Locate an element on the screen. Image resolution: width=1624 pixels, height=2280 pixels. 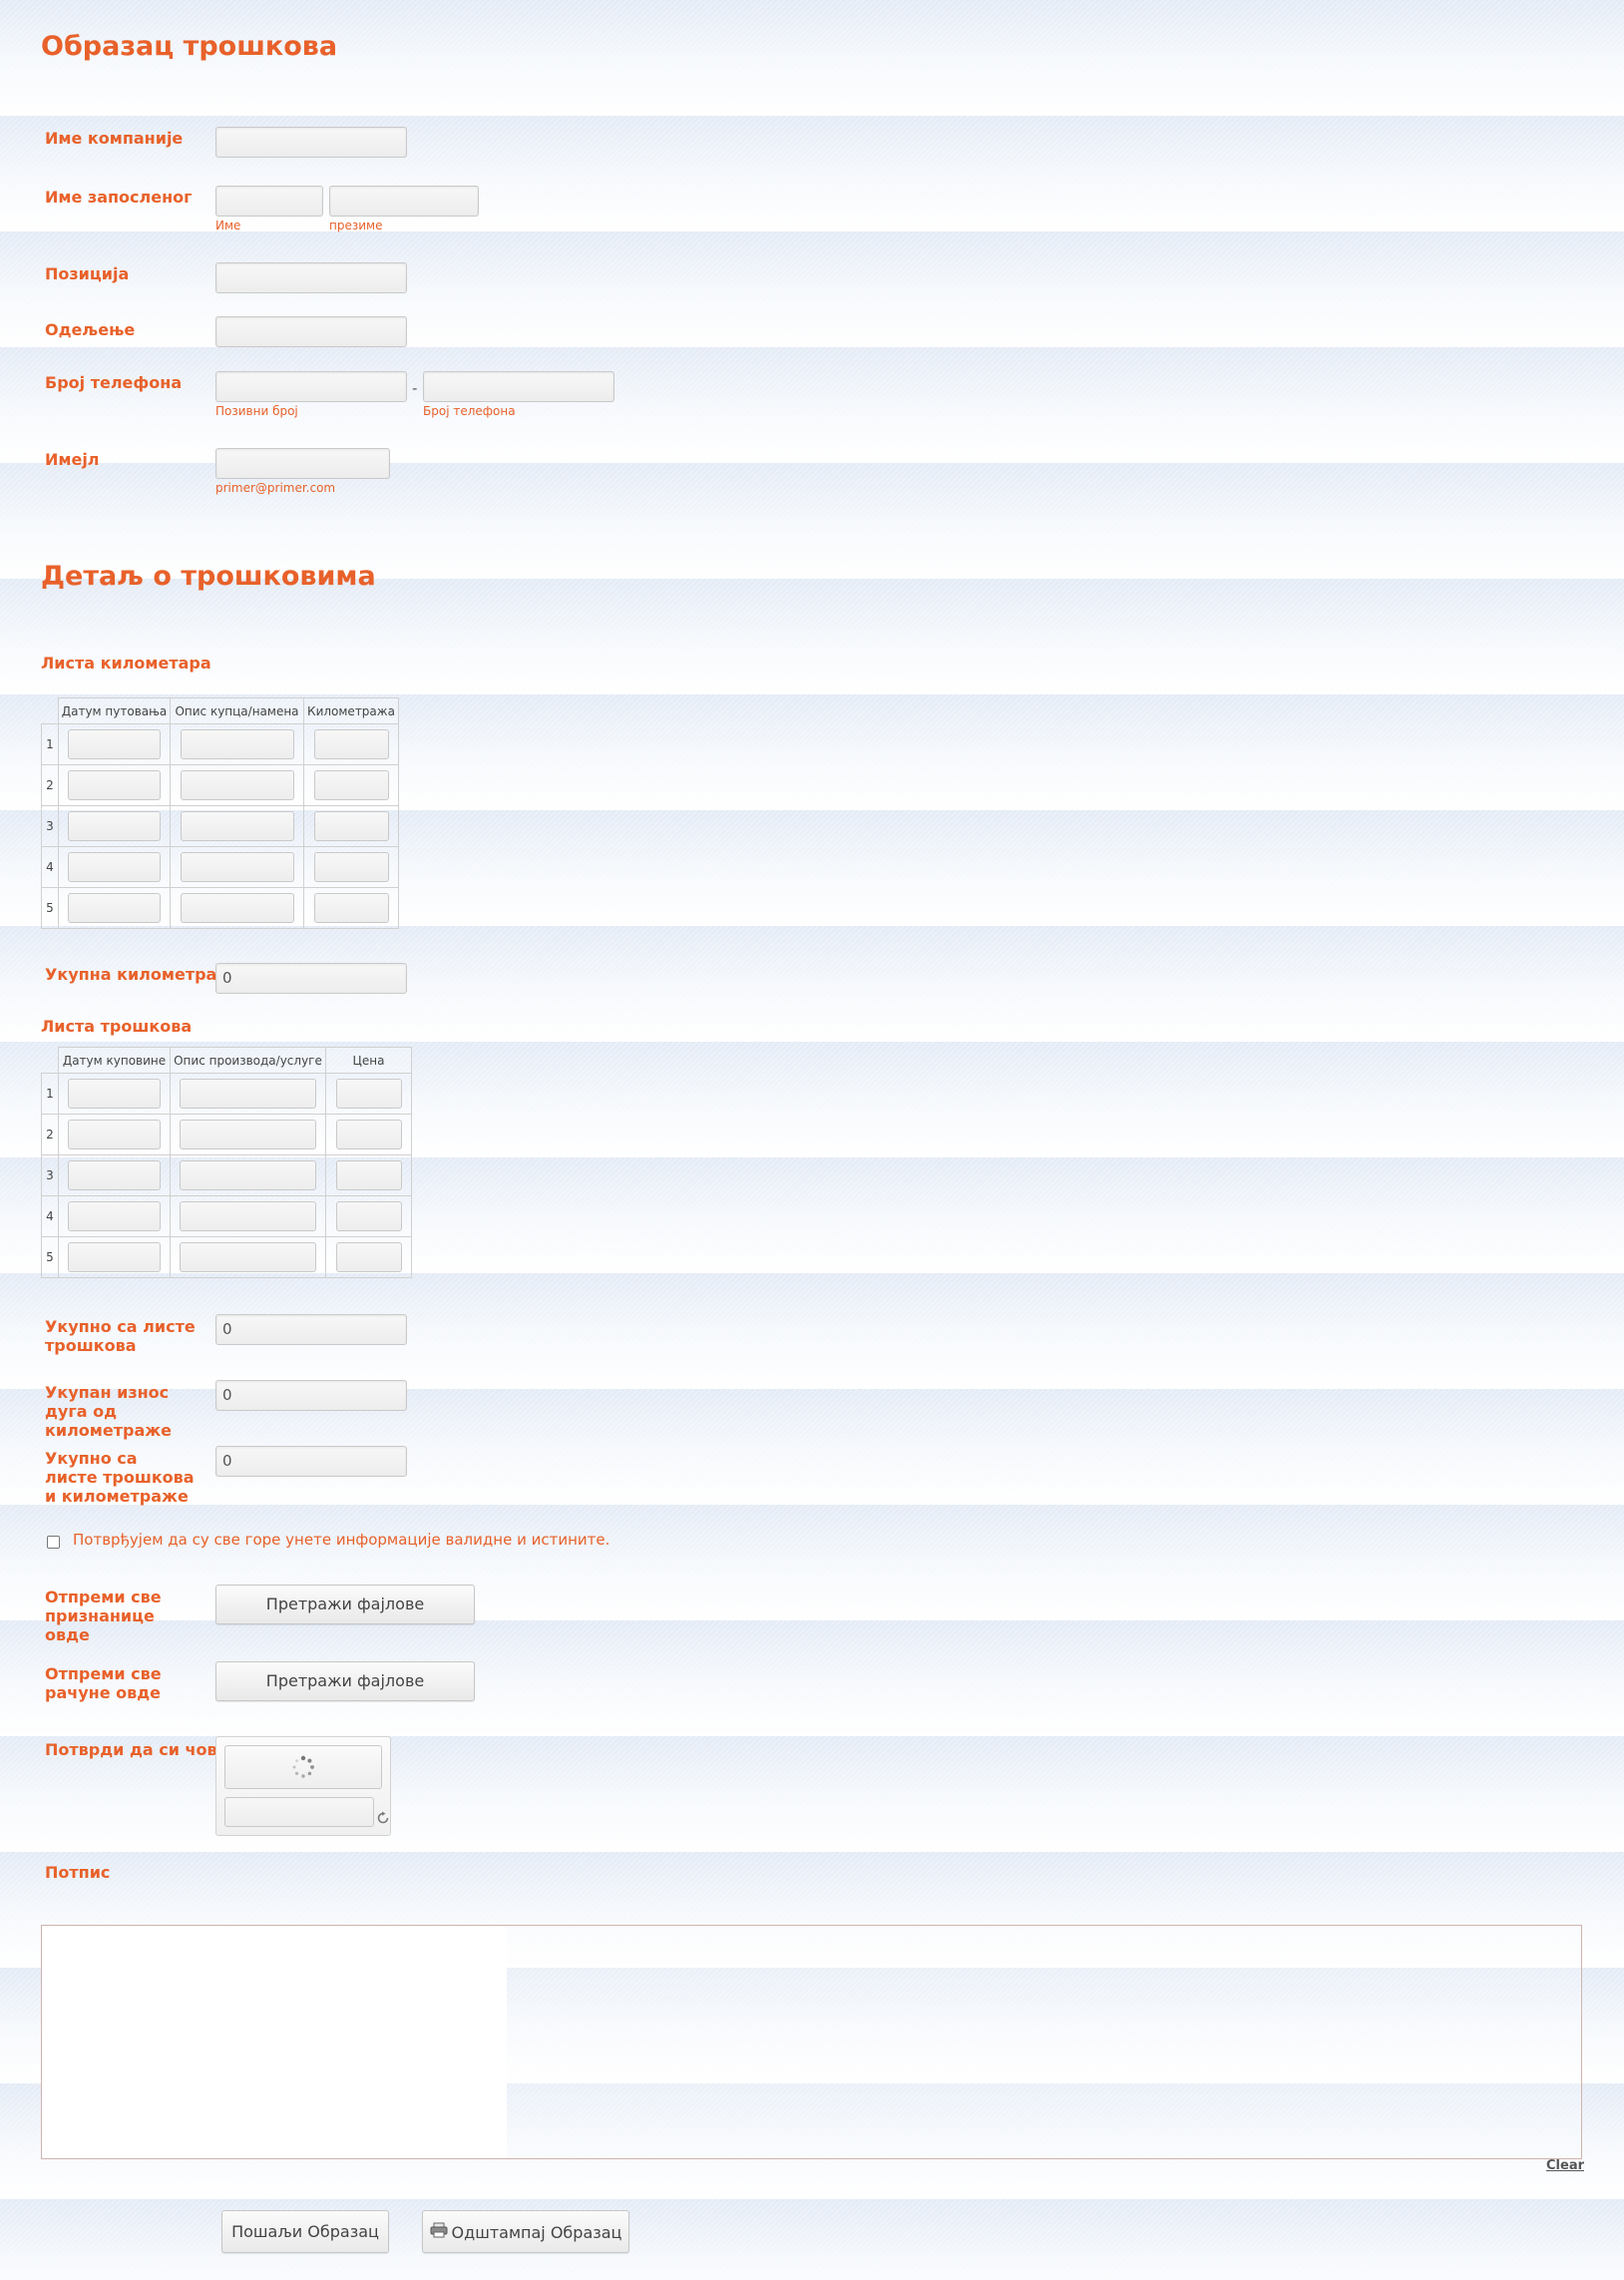
mileage-corner is located at coordinates (50, 711).